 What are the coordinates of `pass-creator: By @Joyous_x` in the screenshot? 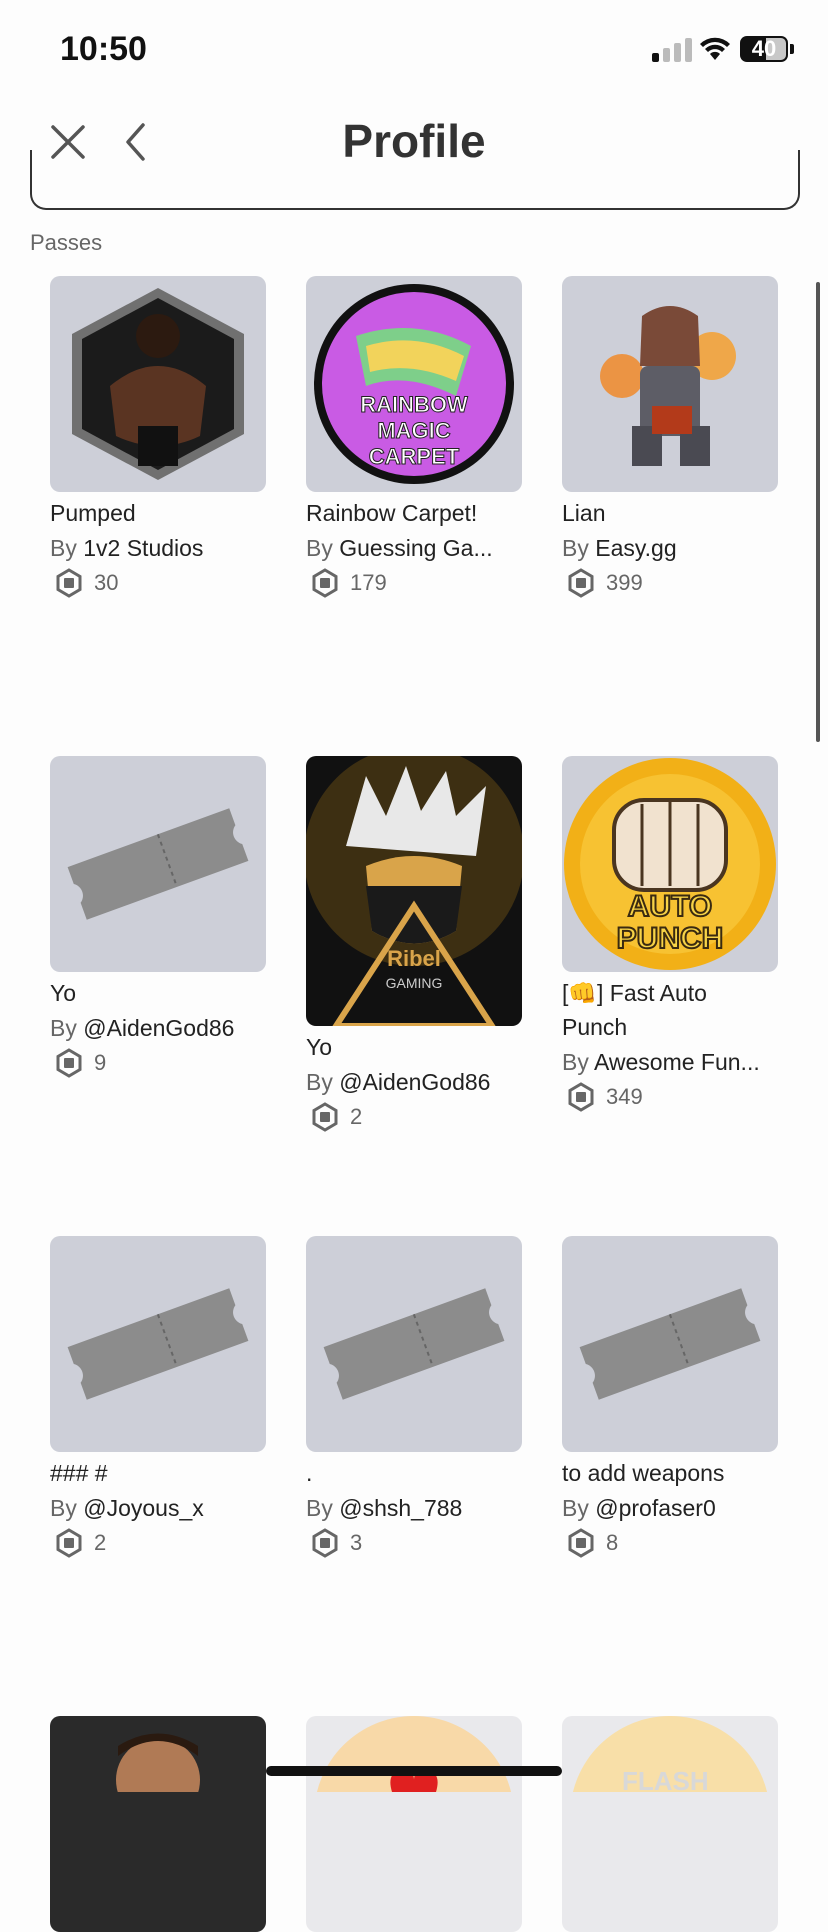 It's located at (127, 1508).